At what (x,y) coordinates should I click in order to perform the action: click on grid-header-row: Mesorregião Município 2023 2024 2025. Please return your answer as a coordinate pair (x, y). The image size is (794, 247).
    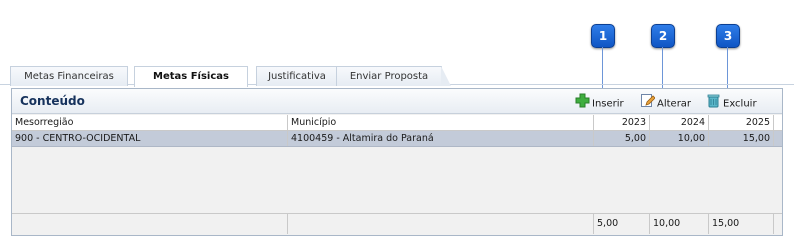
    Looking at the image, I should click on (397, 123).